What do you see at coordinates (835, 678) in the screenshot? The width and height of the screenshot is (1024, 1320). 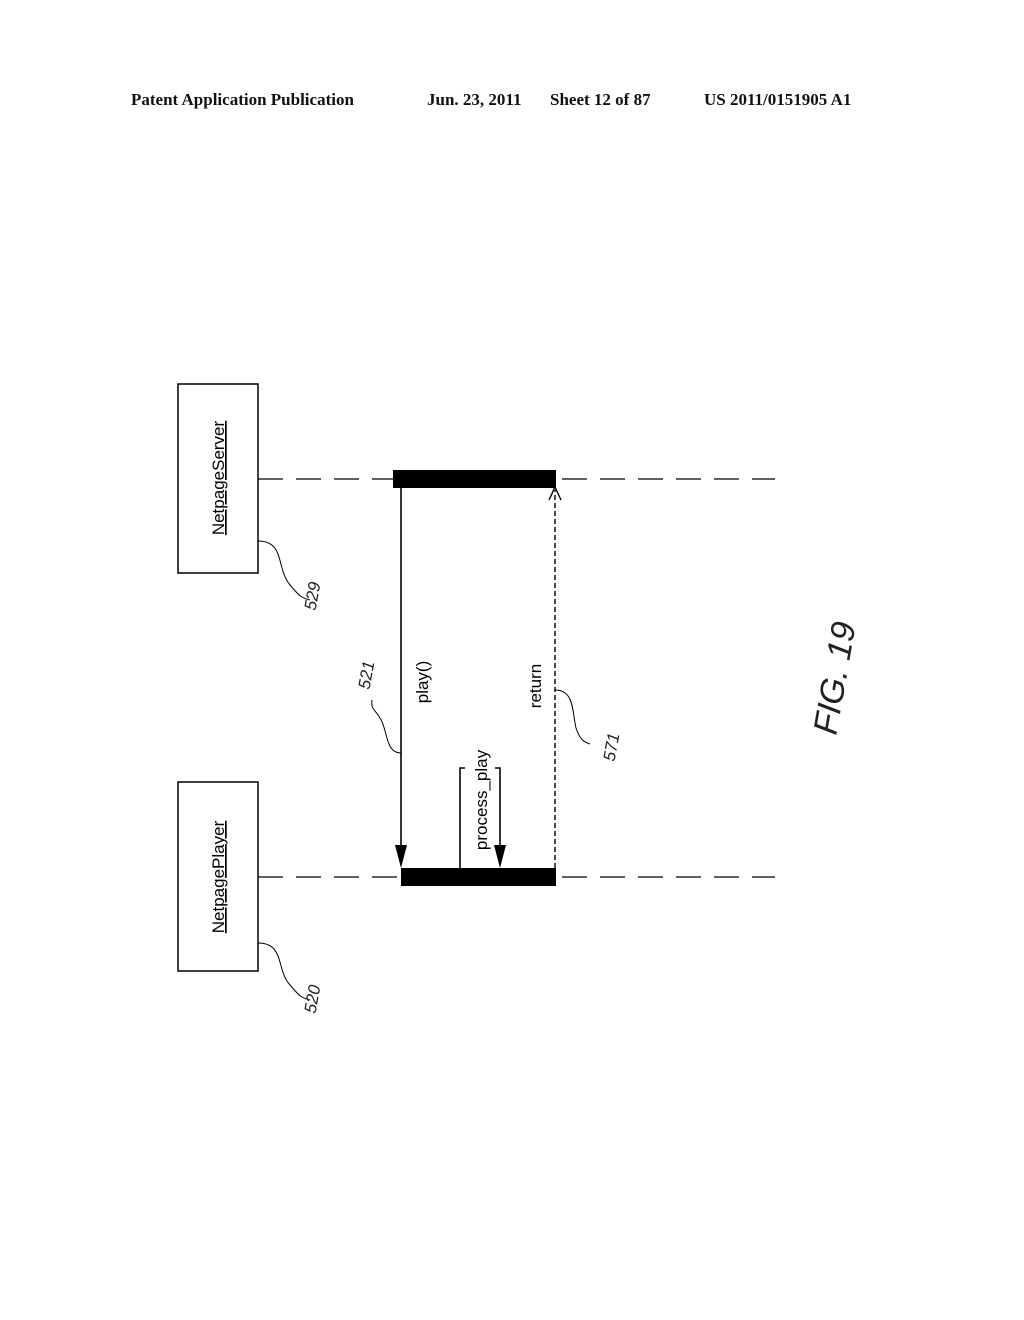 I see `figure-label: FIG. 19` at bounding box center [835, 678].